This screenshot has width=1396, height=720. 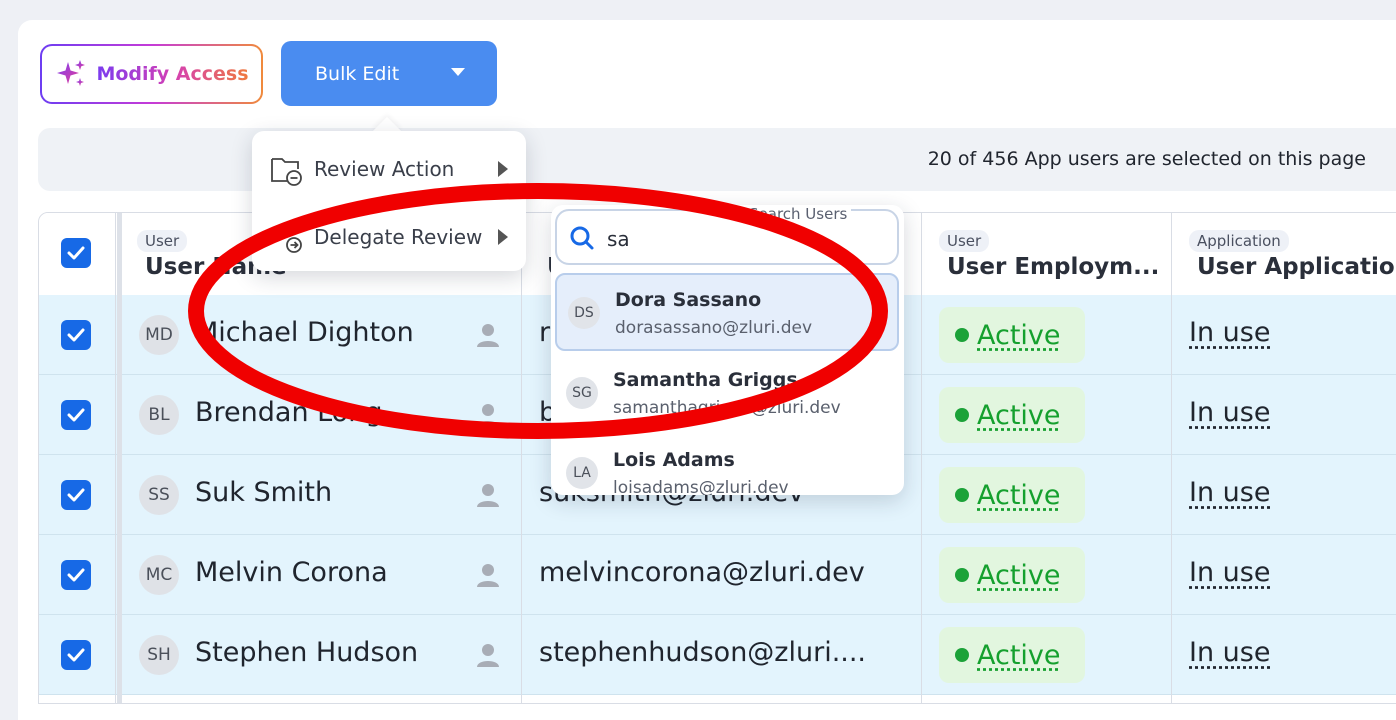 I want to click on modify-access-label: Modify Access, so click(x=172, y=74).